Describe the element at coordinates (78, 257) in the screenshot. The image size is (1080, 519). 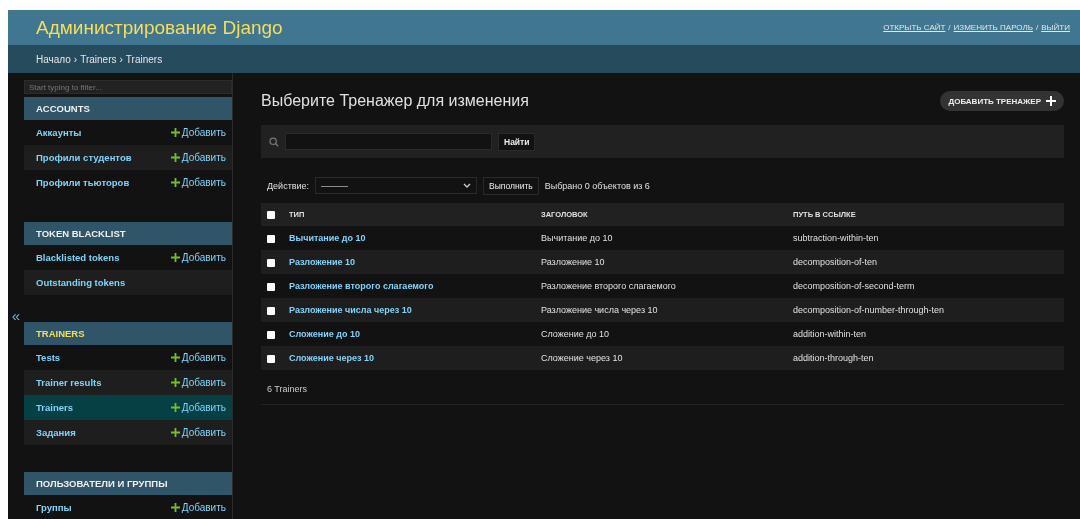
I see `model-link: Blacklisted tokens` at that location.